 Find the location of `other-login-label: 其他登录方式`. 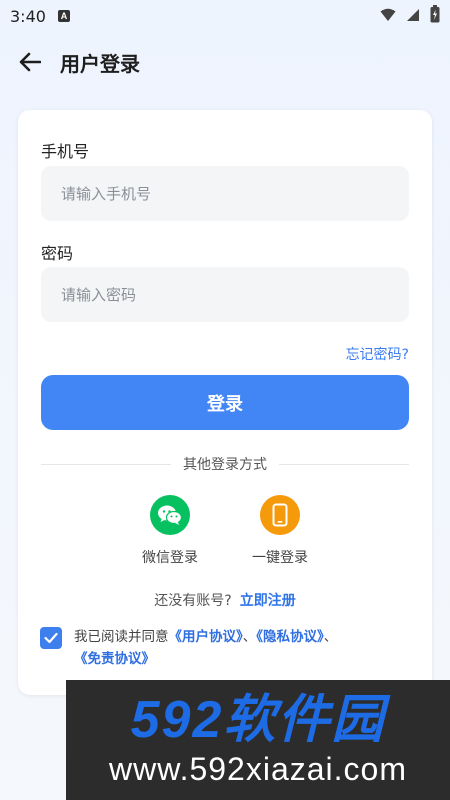

other-login-label: 其他登录方式 is located at coordinates (225, 465).